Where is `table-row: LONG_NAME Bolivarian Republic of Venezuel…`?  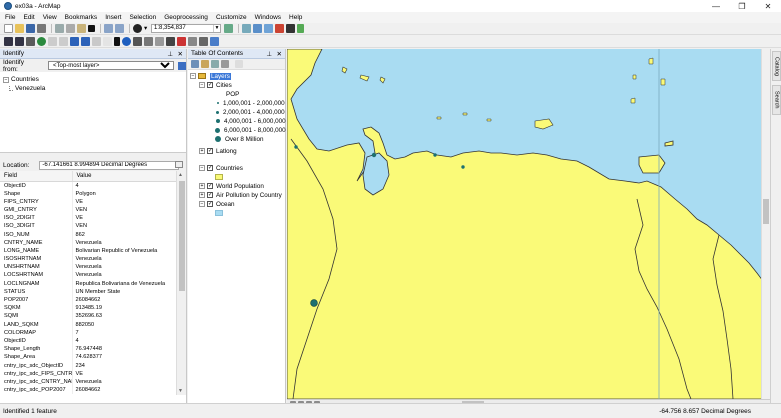
table-row: LONG_NAME Bolivarian Republic of Venezuel… is located at coordinates (88, 250).